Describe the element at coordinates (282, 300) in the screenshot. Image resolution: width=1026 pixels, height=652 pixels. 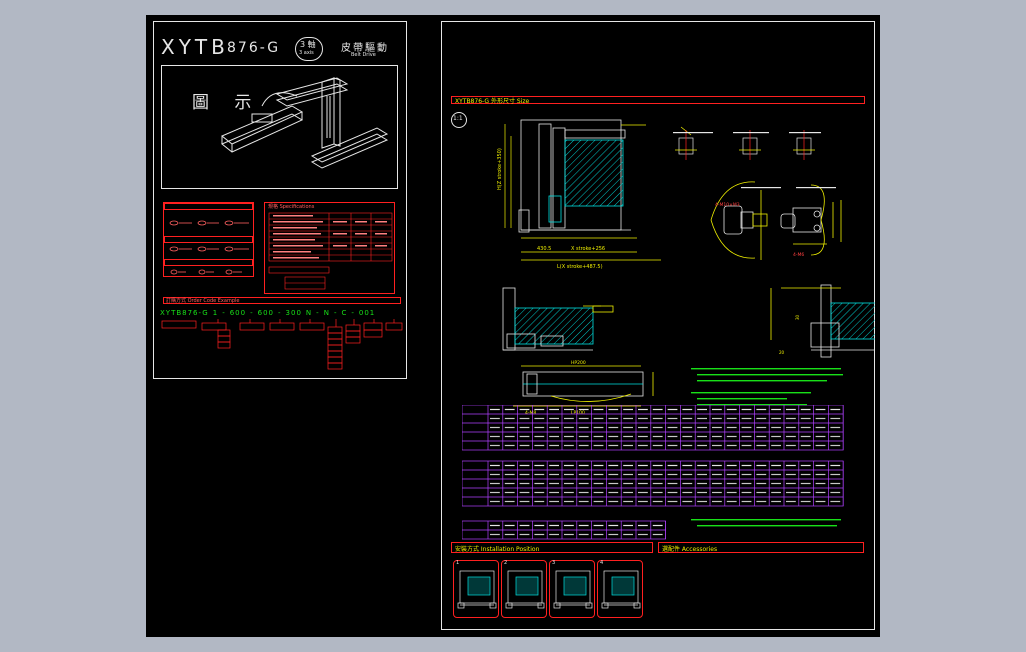
I see `order-header-bar: 訂購方式 Order Code Example` at that location.